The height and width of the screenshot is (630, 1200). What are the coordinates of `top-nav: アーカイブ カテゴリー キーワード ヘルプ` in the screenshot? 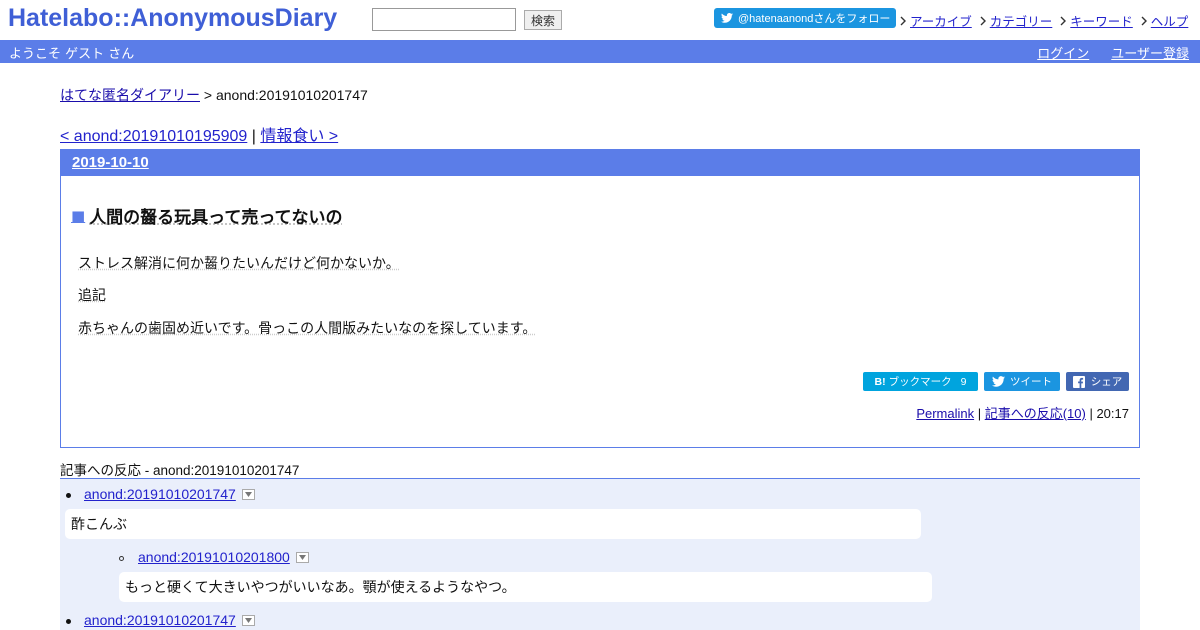 It's located at (1048, 20).